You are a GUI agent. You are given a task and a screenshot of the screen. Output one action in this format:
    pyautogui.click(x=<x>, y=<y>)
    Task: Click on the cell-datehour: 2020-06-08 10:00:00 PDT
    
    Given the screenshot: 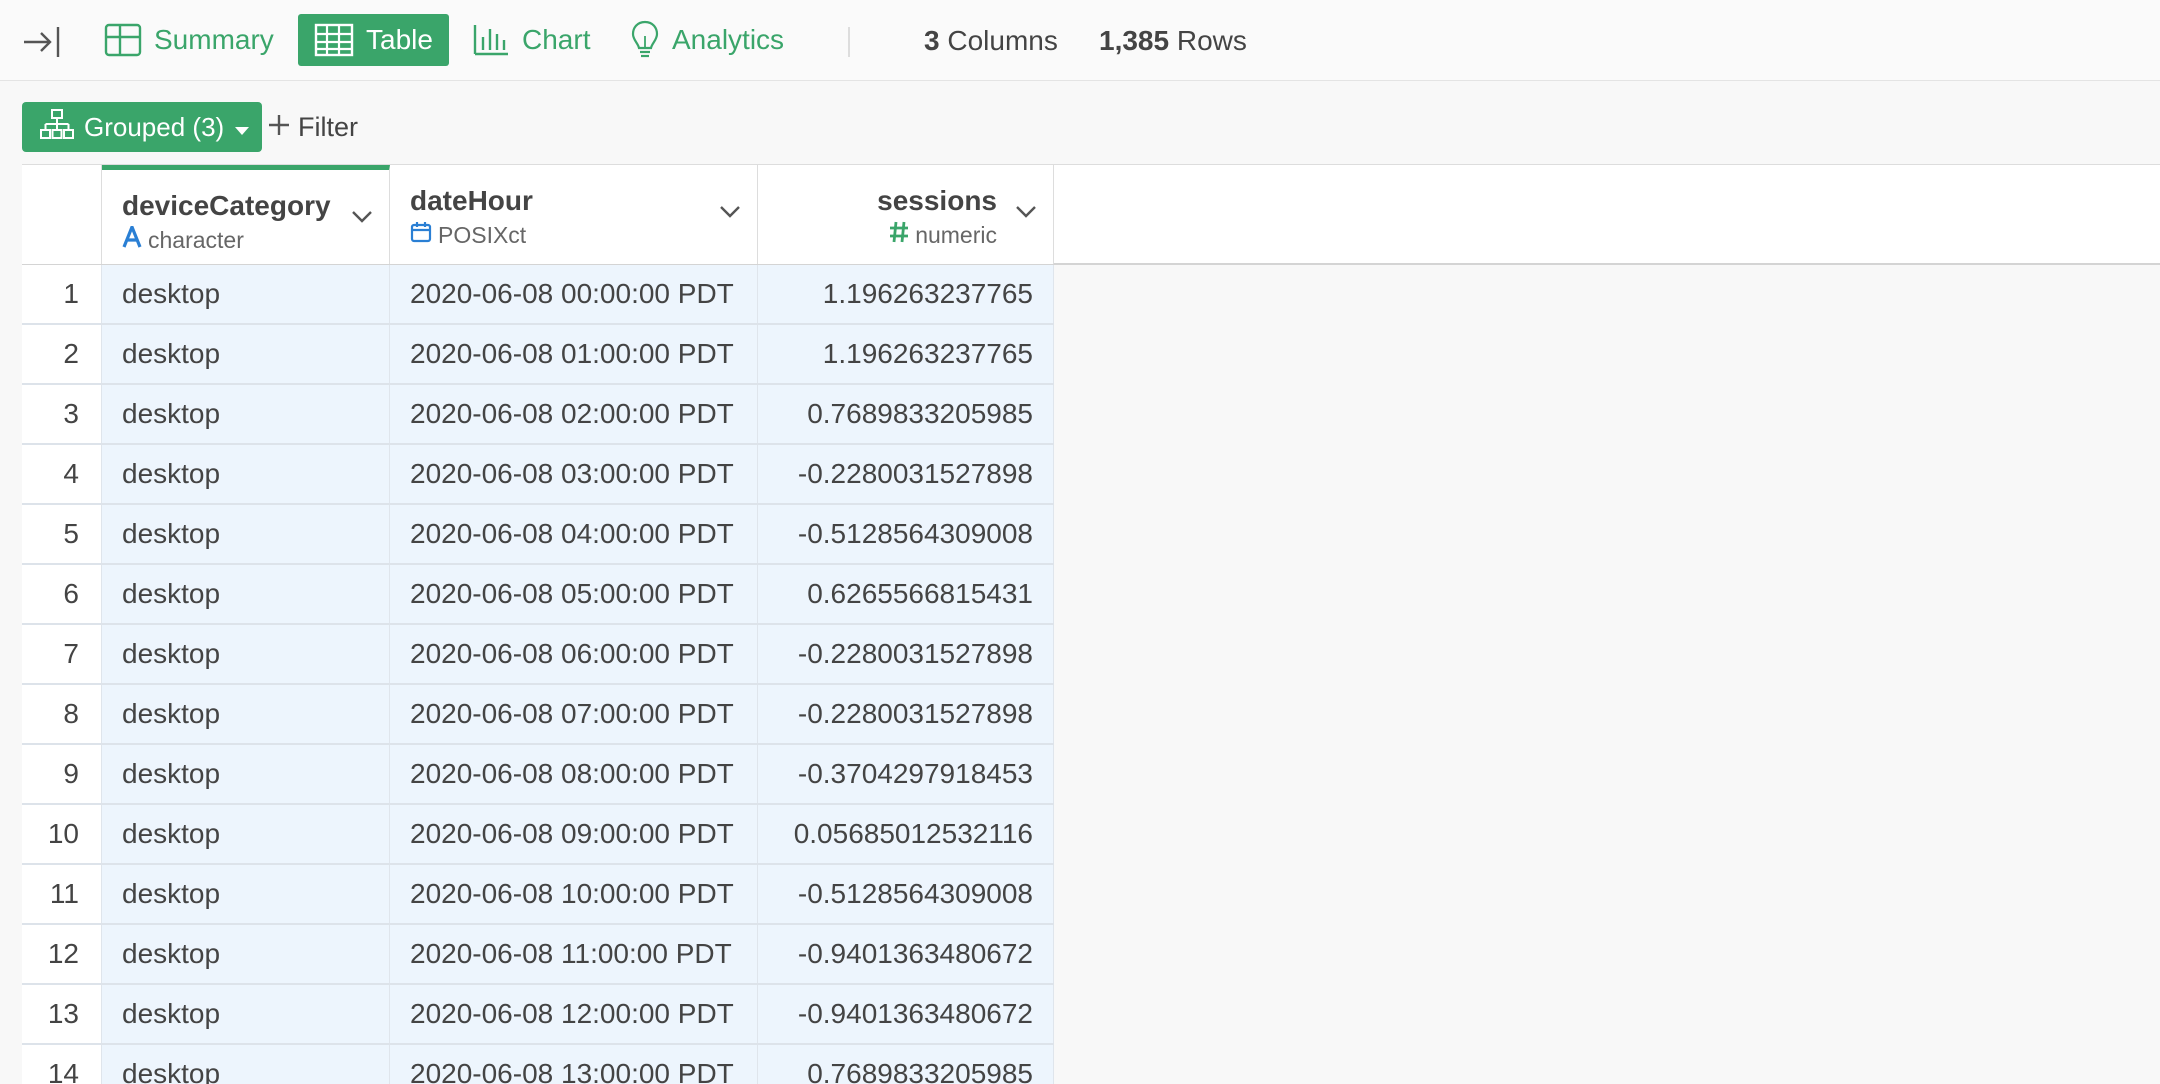 What is the action you would take?
    pyautogui.click(x=574, y=894)
    